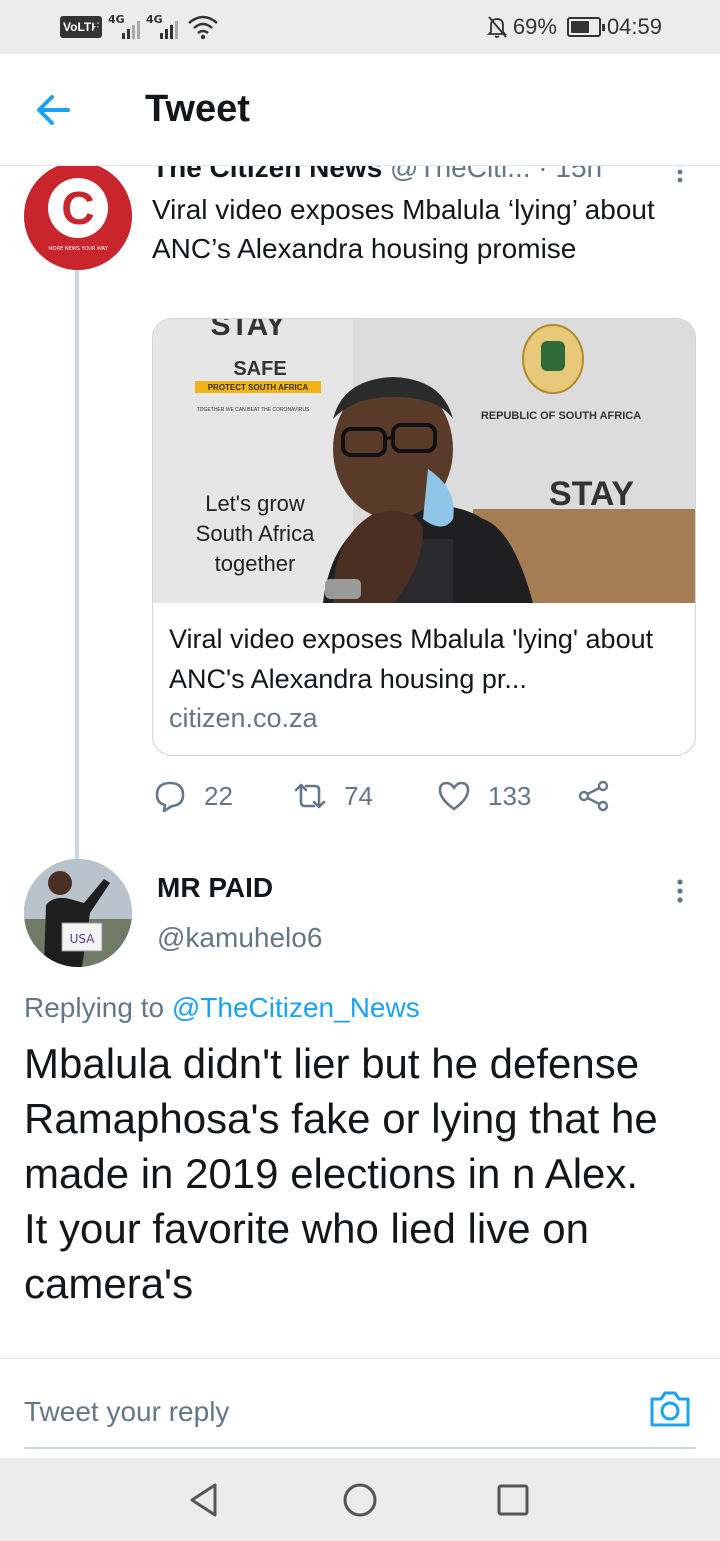 The image size is (720, 1541). What do you see at coordinates (83, 939) in the screenshot?
I see `avatar-sign-text: USA` at bounding box center [83, 939].